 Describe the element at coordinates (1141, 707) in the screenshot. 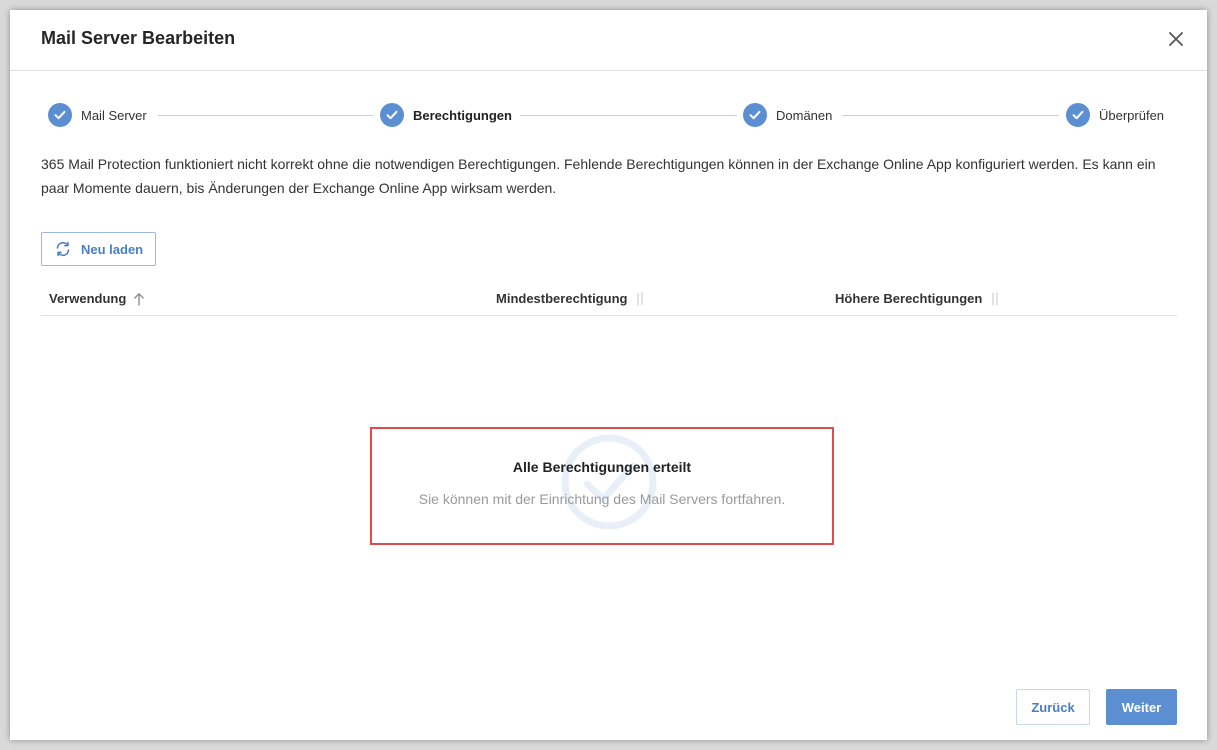

I see `next-button: Weiter` at that location.